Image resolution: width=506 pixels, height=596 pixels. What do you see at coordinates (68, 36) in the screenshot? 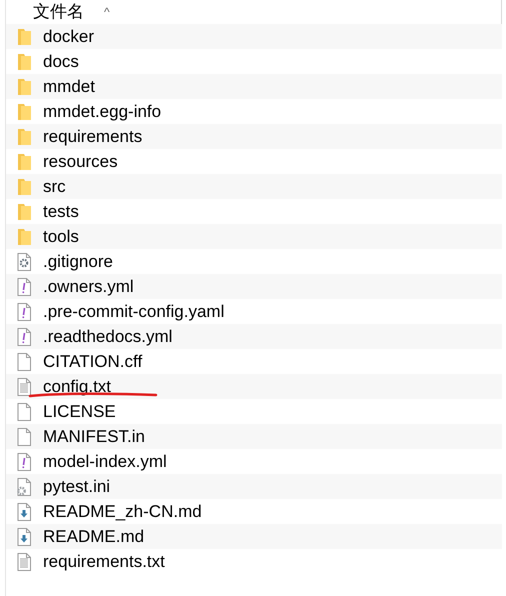
I see `file-name: docker` at bounding box center [68, 36].